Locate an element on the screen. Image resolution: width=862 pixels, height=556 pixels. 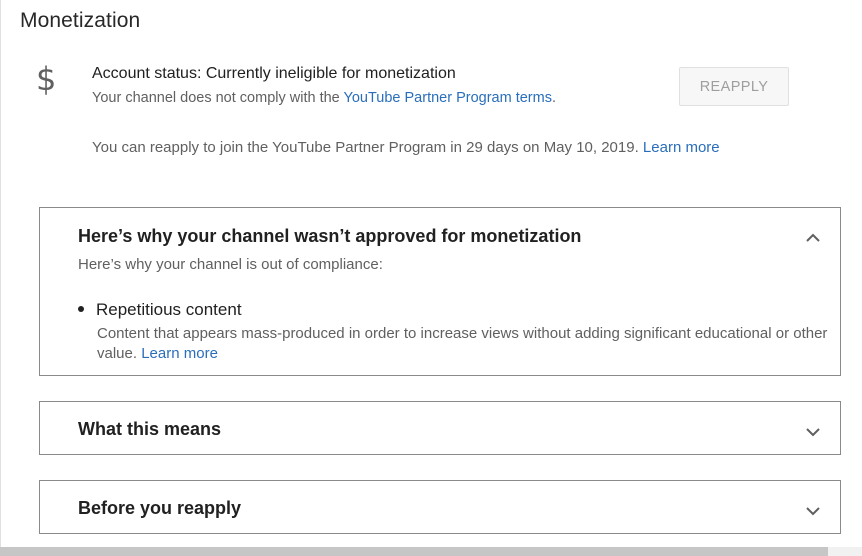
partner-program-terms-link: YouTube Partner Program terms is located at coordinates (448, 98).